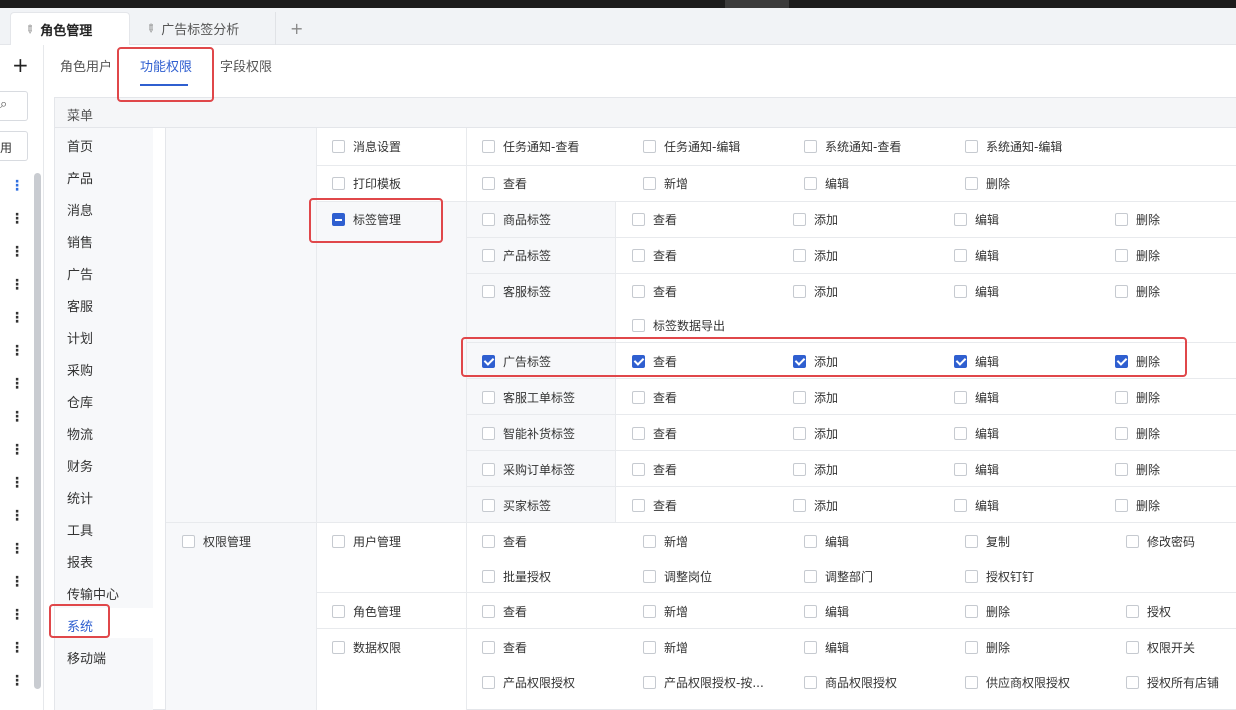 This screenshot has height=710, width=1236. What do you see at coordinates (852, 146) in the screenshot?
I see `perm-action: 系统通知-查看` at bounding box center [852, 146].